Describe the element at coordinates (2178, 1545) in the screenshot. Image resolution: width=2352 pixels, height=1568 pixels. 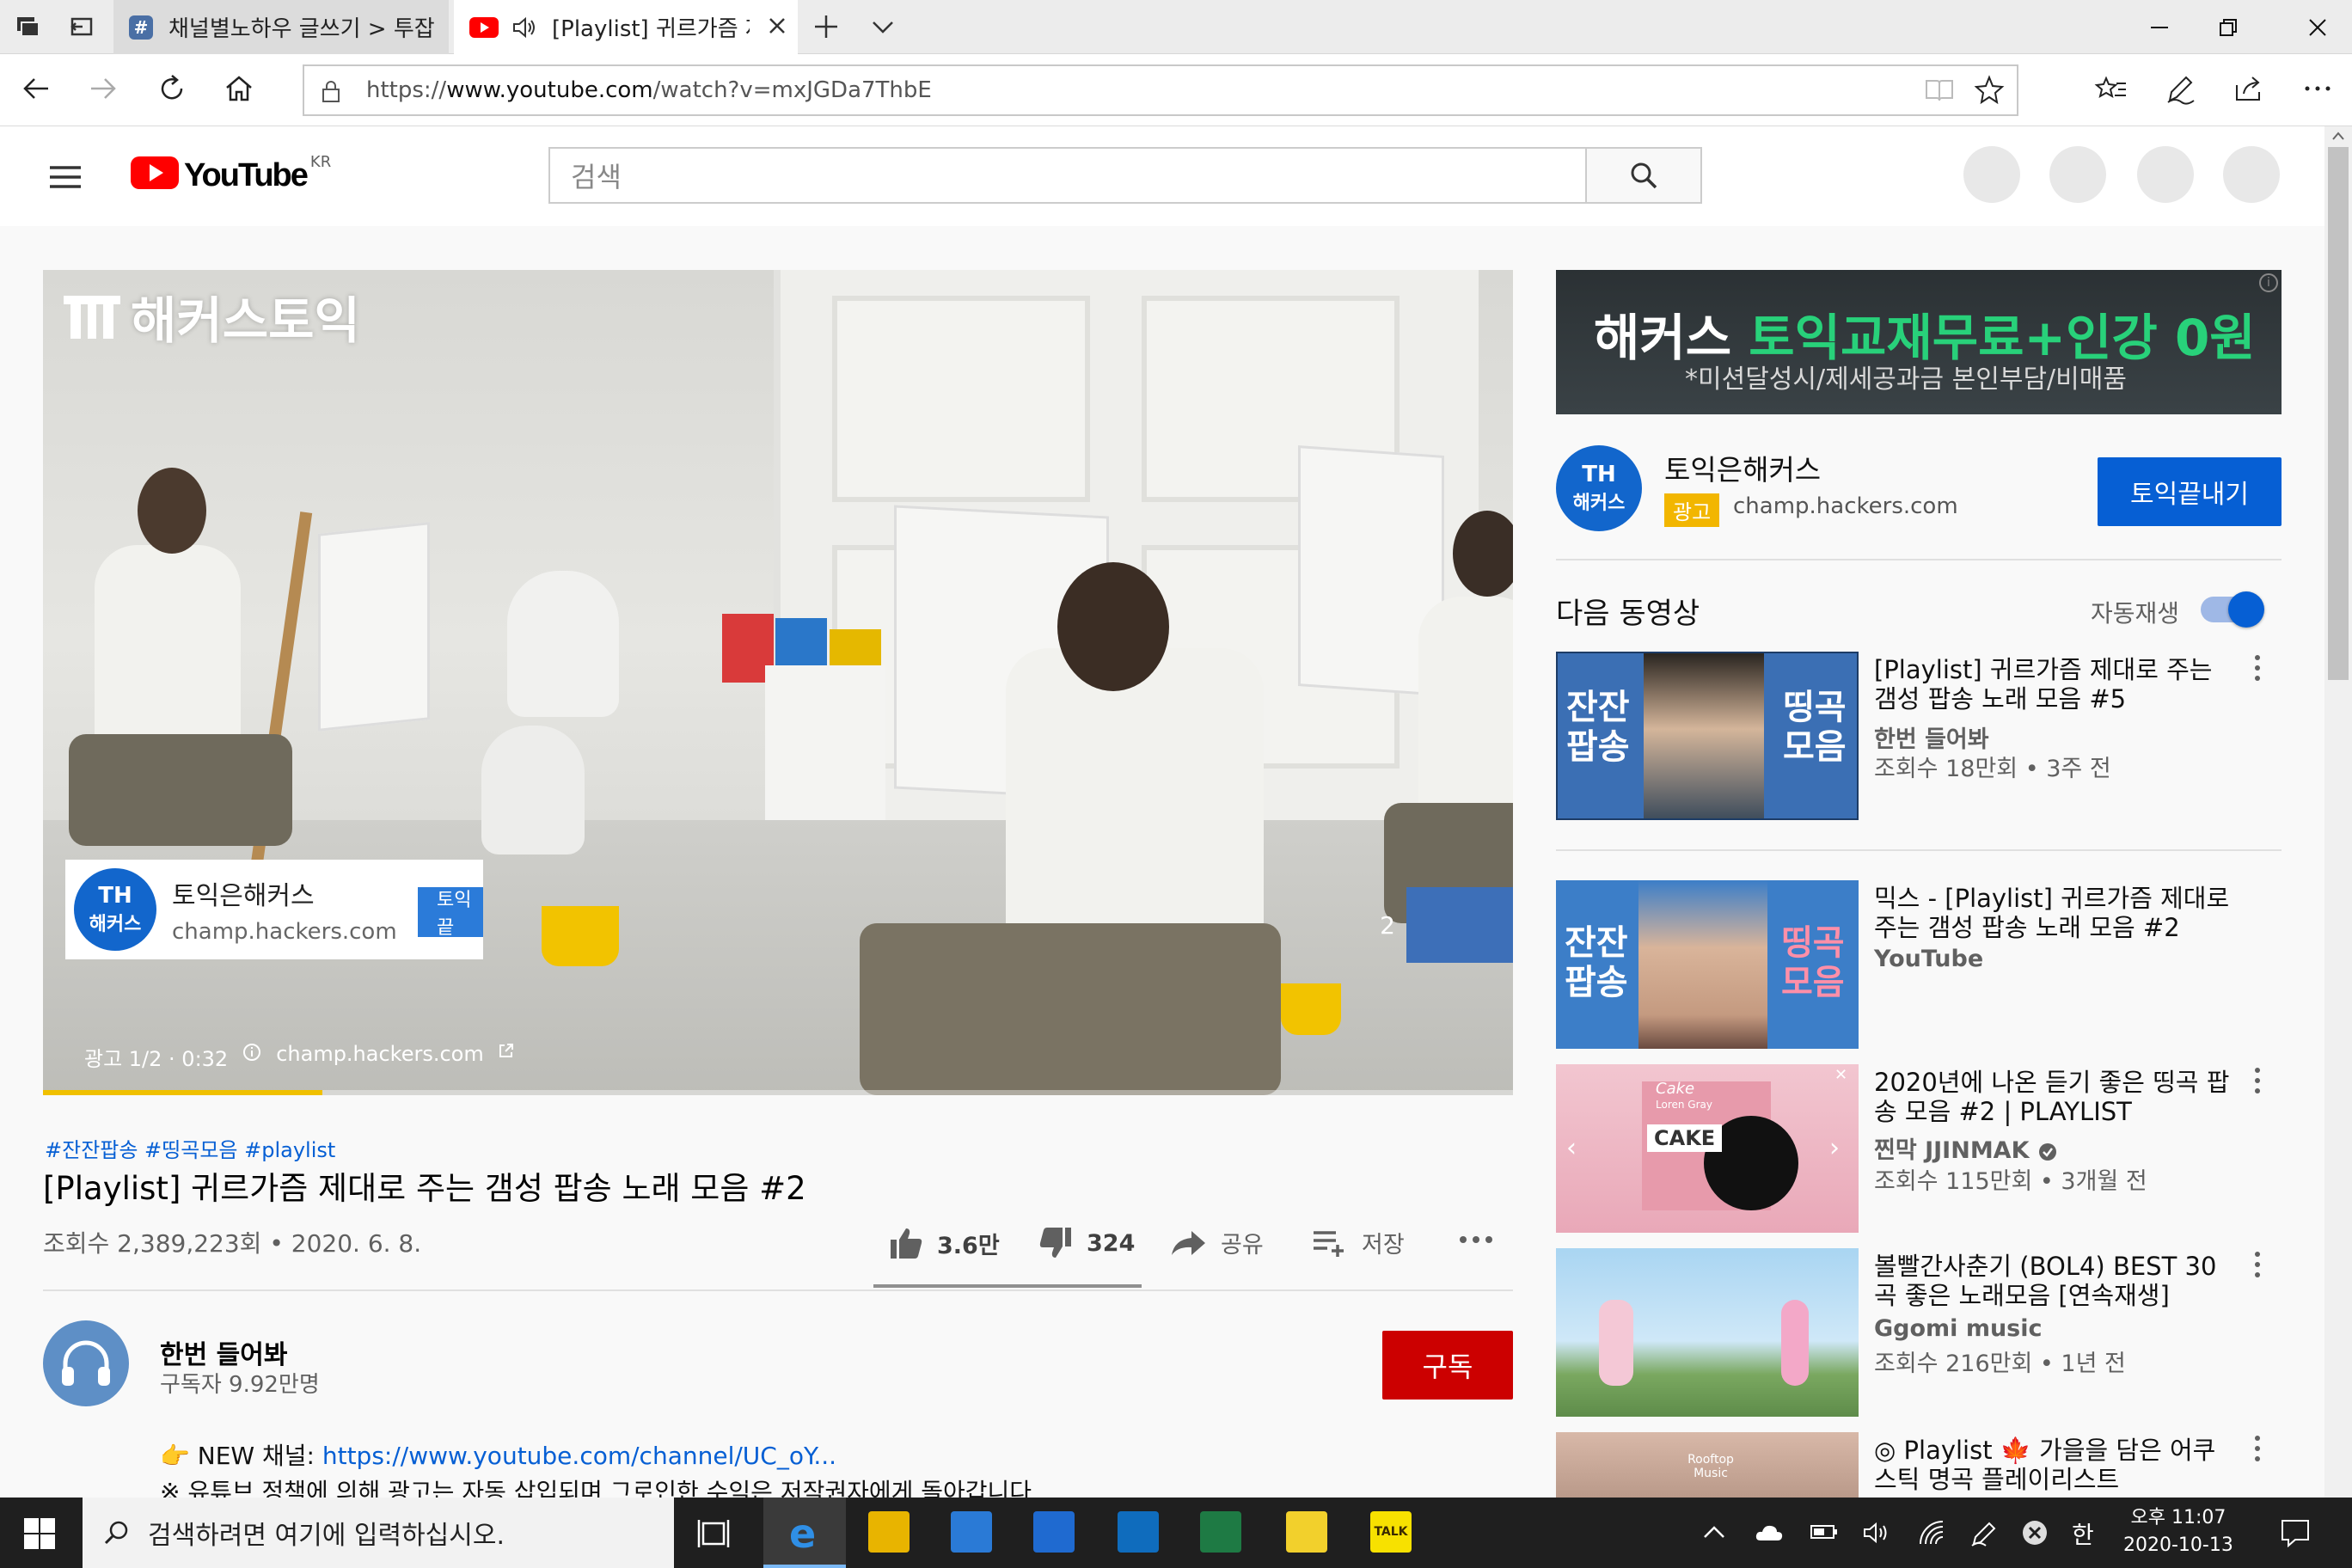
I see `clock-date: 2020-10-13` at that location.